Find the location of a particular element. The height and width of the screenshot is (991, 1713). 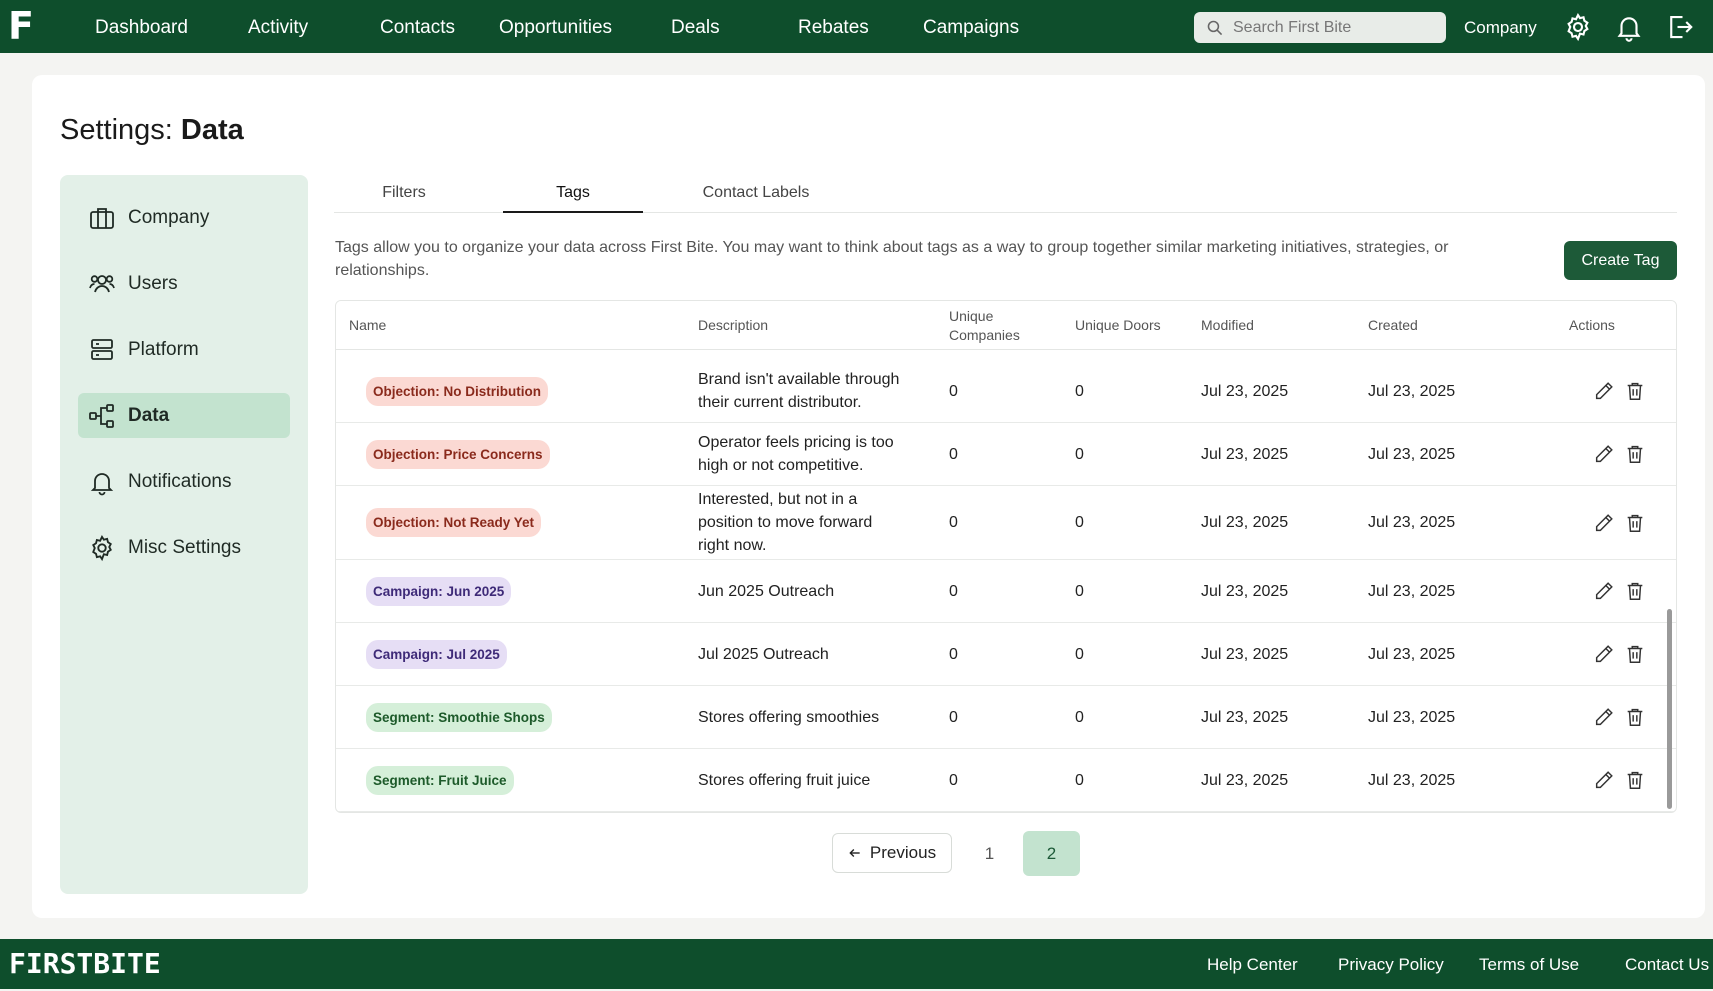

nav-activity: Activity is located at coordinates (278, 26).